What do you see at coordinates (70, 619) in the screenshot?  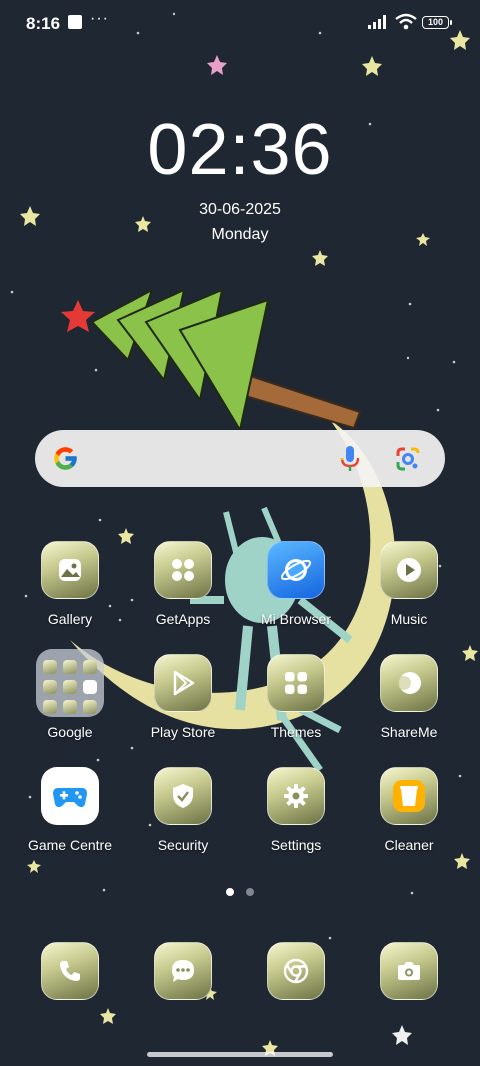 I see `app-label-gallery: Gallery` at bounding box center [70, 619].